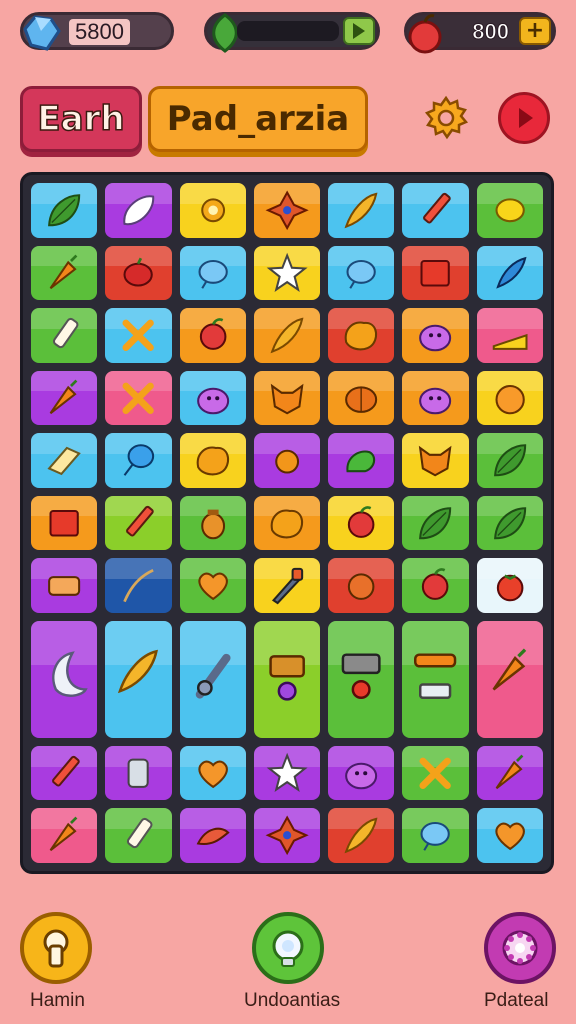  I want to click on add-energy-button, so click(359, 31).